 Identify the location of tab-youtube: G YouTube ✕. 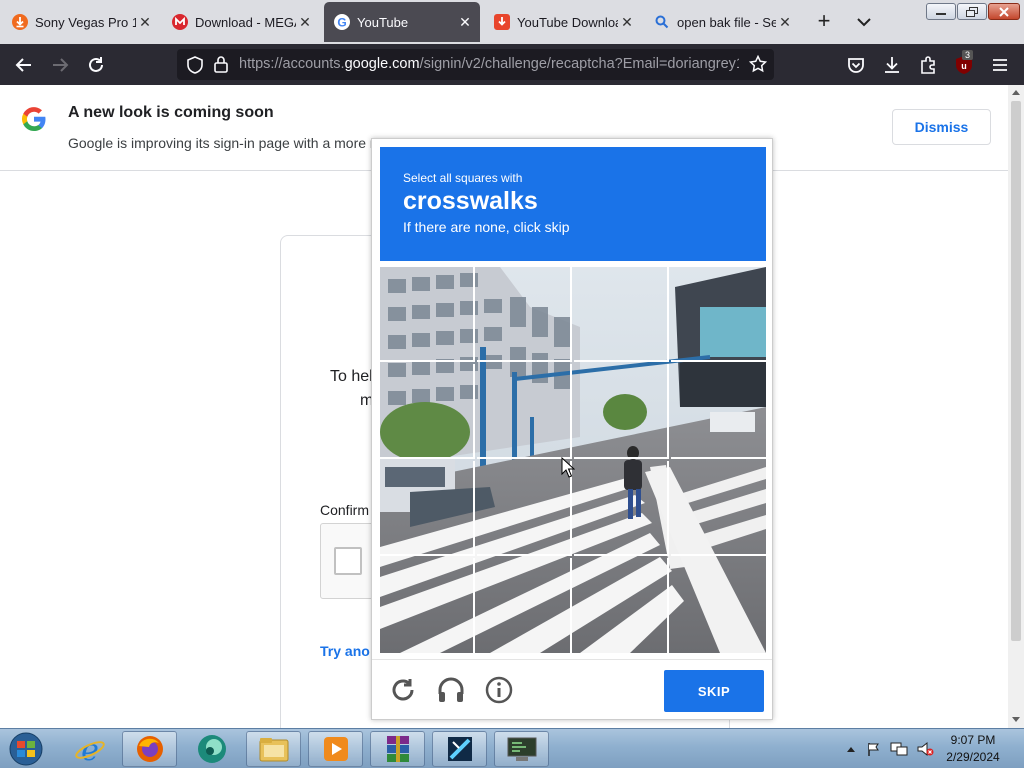
(402, 22).